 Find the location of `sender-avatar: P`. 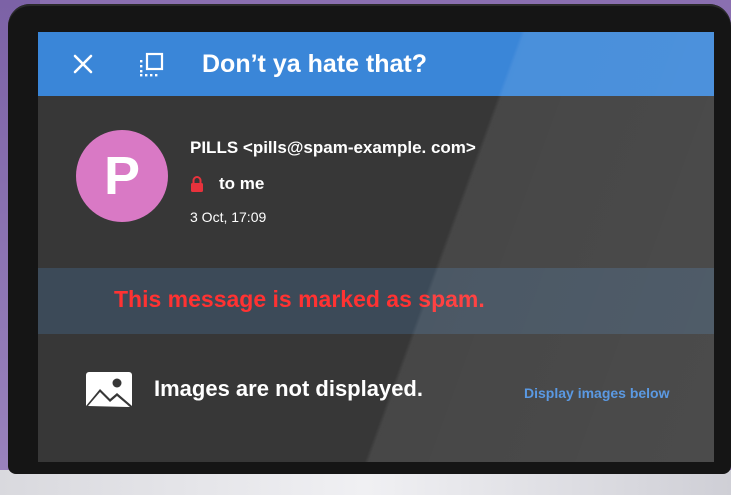

sender-avatar: P is located at coordinates (122, 176).